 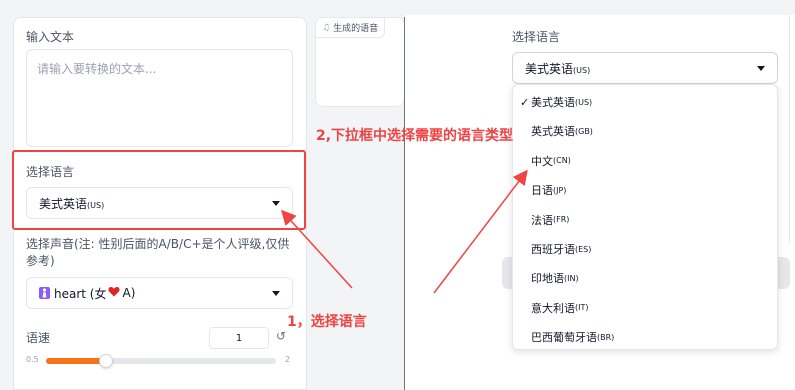 I want to click on check-icon: ✓, so click(x=525, y=102).